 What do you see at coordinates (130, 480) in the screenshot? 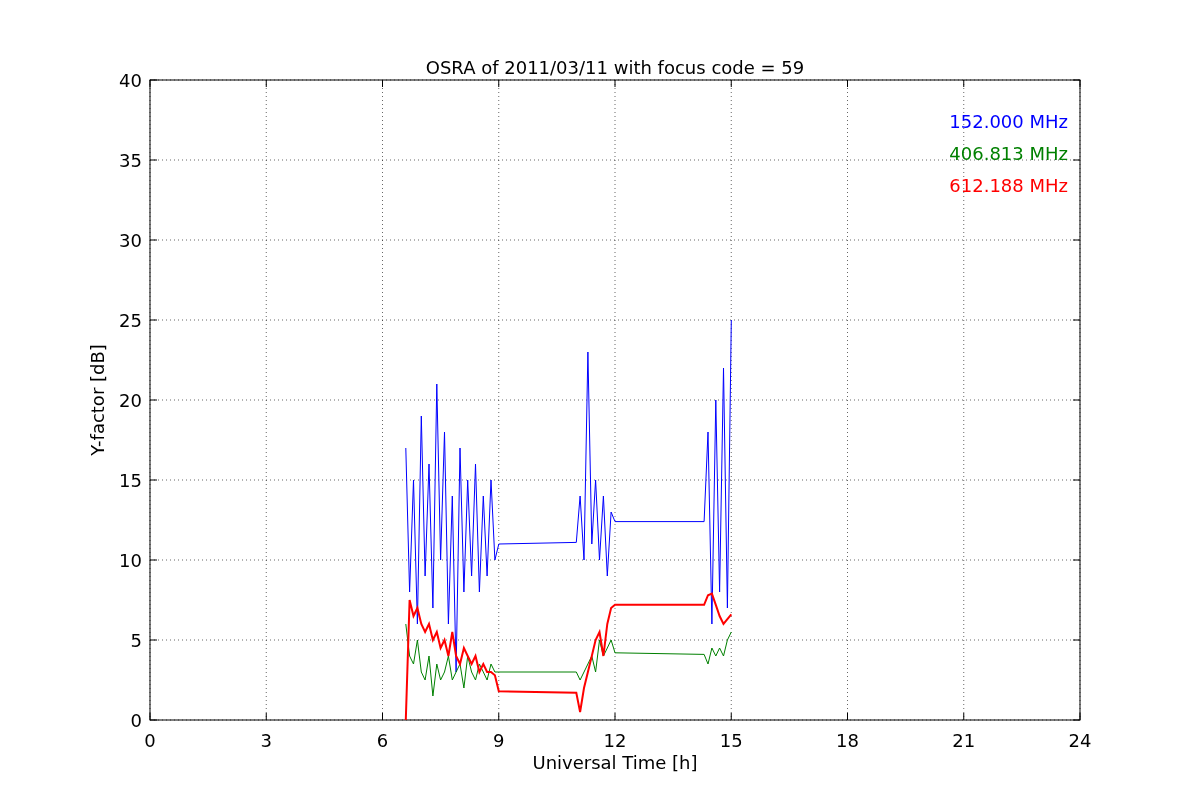
I see `y-tick-label: 15` at bounding box center [130, 480].